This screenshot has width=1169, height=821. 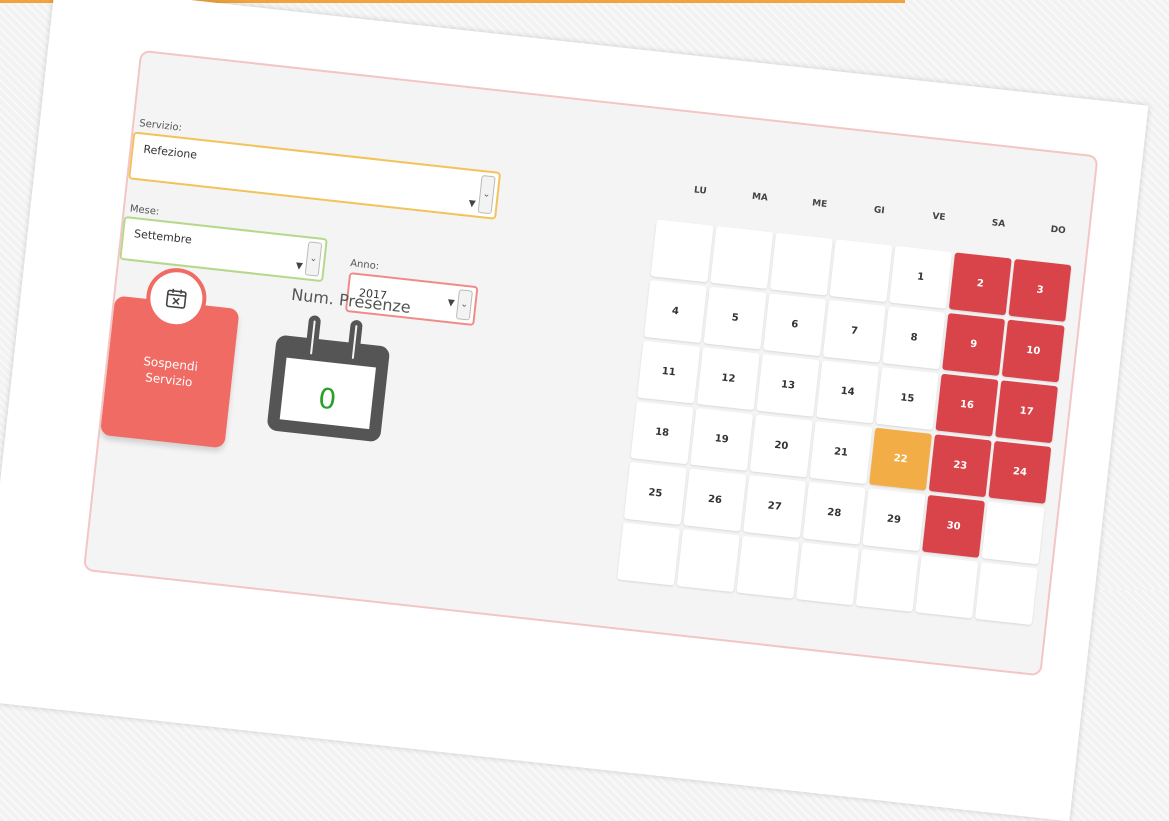 I want to click on day-cell-8: 8, so click(x=914, y=337).